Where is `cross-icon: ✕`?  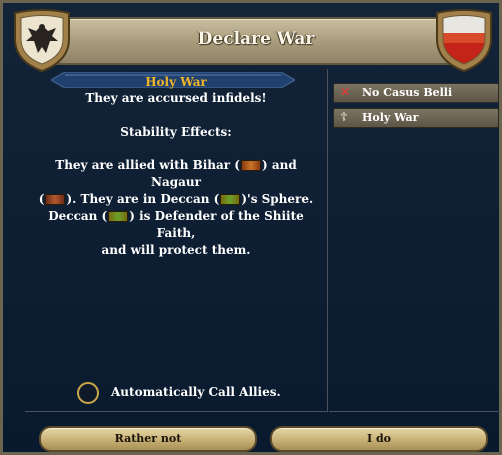
cross-icon: ✕ is located at coordinates (345, 92).